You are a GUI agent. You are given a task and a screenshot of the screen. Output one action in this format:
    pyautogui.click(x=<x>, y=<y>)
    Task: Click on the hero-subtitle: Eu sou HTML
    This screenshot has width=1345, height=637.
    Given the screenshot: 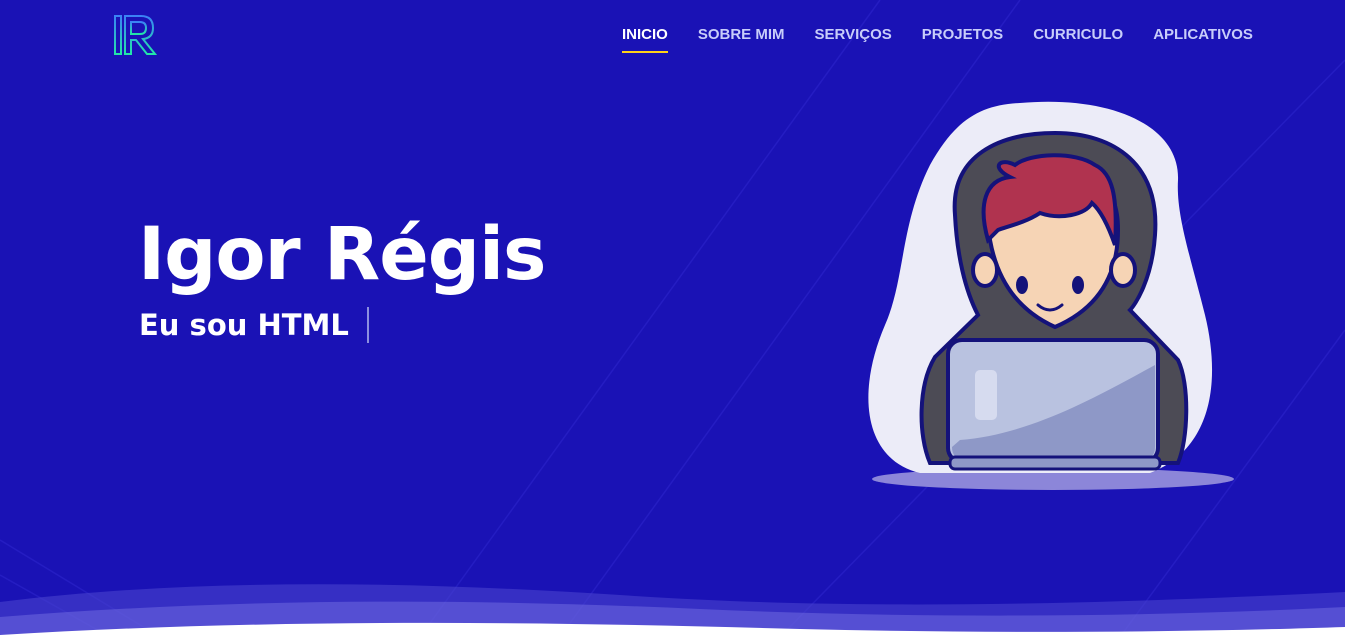 What is the action you would take?
    pyautogui.click(x=254, y=325)
    